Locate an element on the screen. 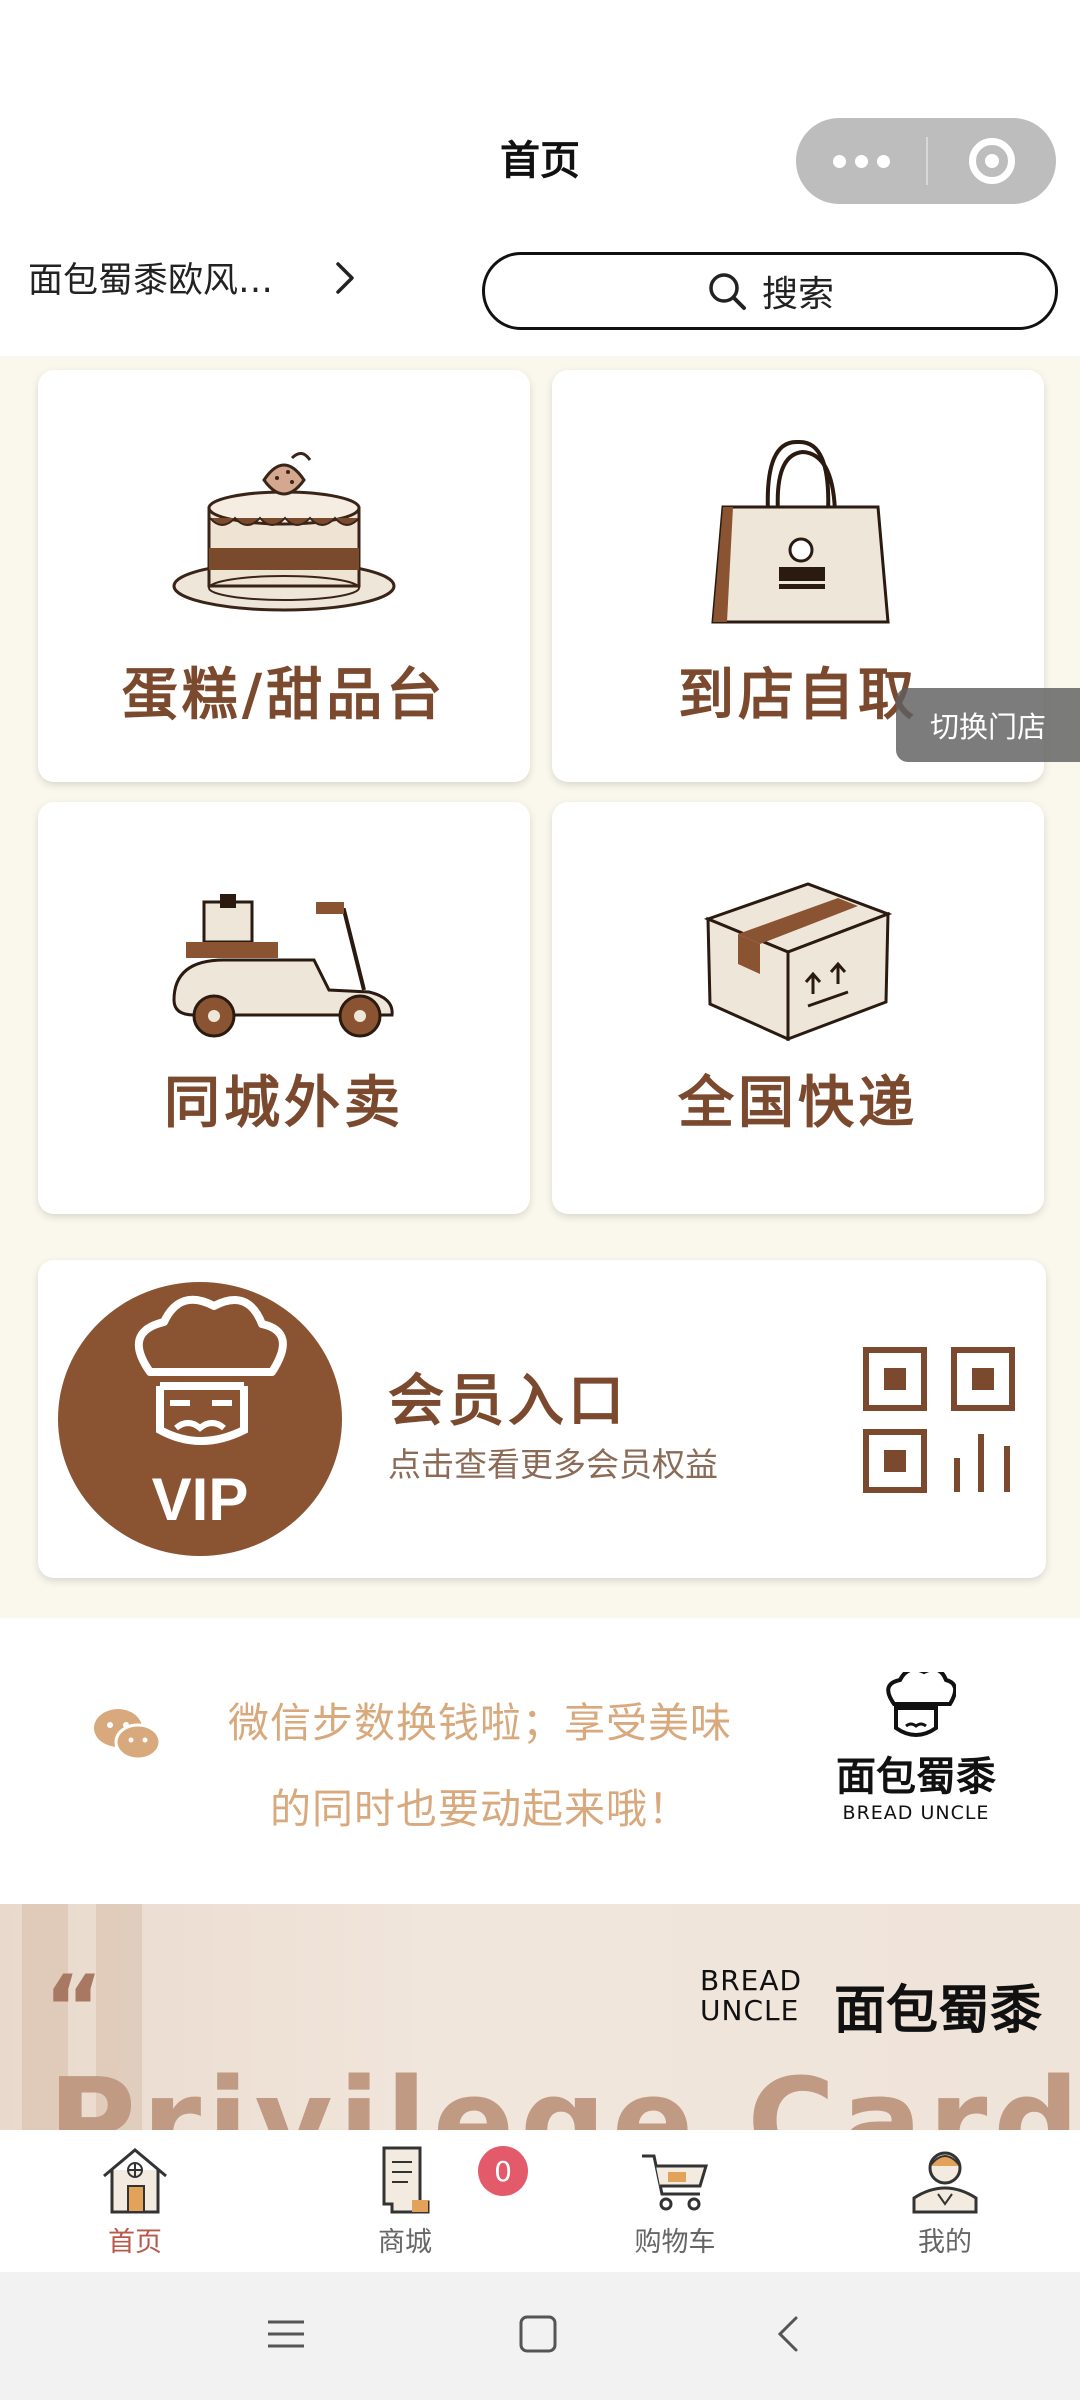  tile-cake: 蛋糕/甜品台 is located at coordinates (284, 576).